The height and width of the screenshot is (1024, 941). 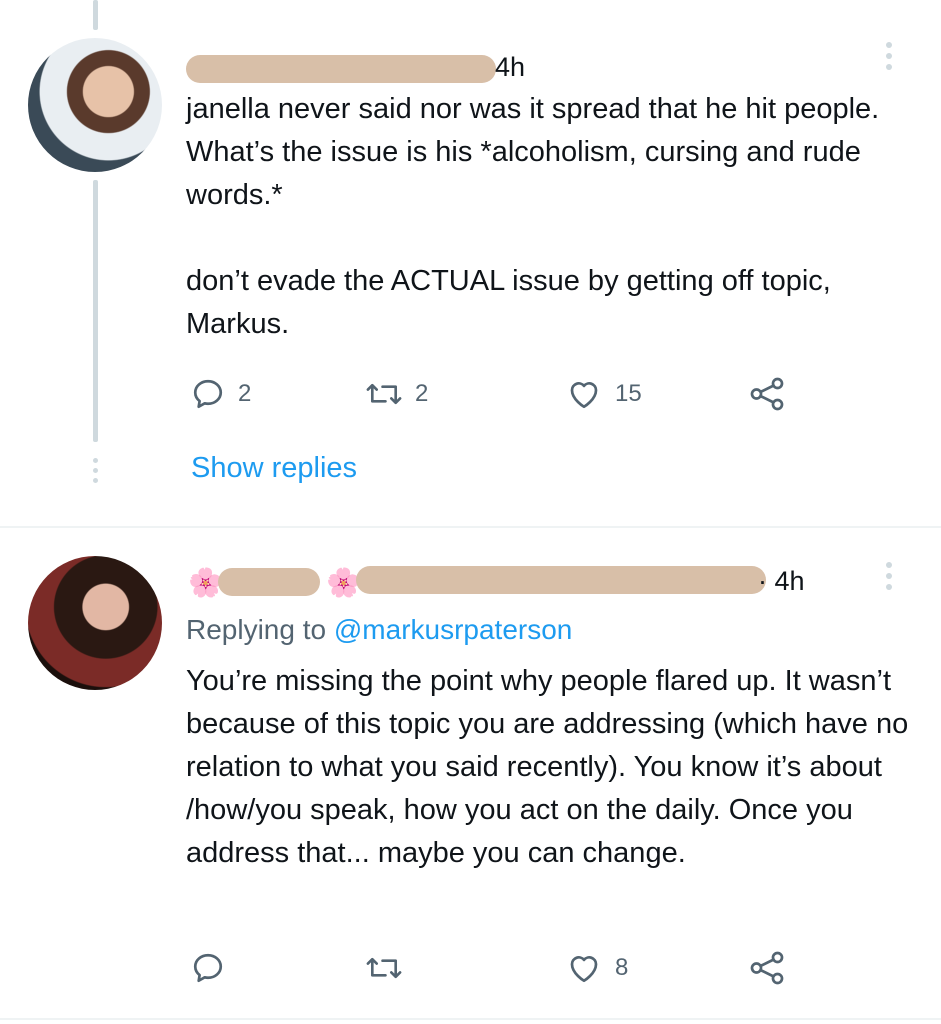 I want to click on retweet-button, so click(x=465, y=968).